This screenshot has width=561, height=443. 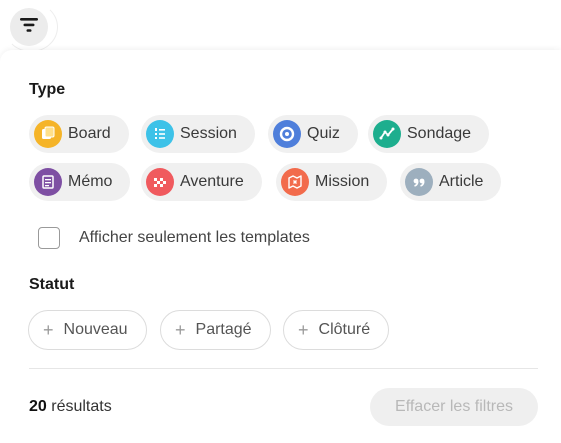 I want to click on type-chip-article: Article, so click(x=451, y=182).